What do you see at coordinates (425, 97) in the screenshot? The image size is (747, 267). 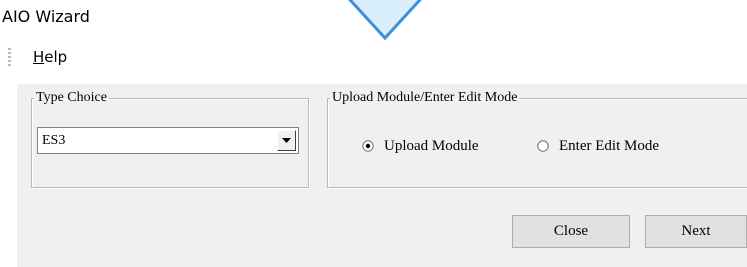 I see `upload-mode-legend: Upload Module/Enter Edit Mode` at bounding box center [425, 97].